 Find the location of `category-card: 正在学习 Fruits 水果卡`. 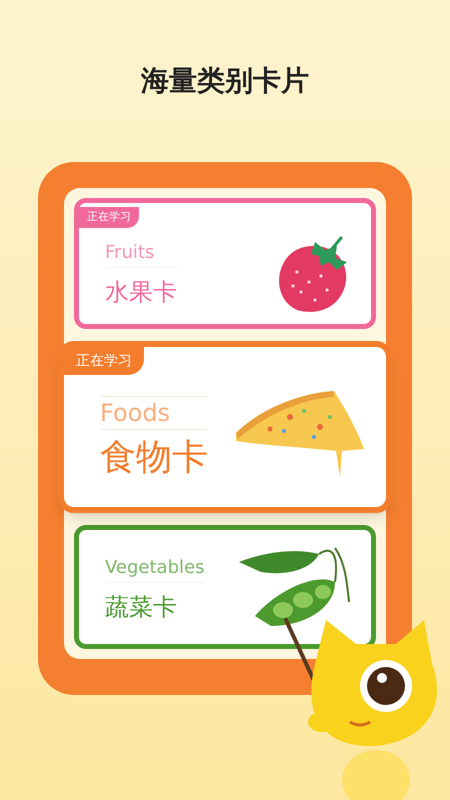

category-card: 正在学习 Fruits 水果卡 is located at coordinates (225, 263).